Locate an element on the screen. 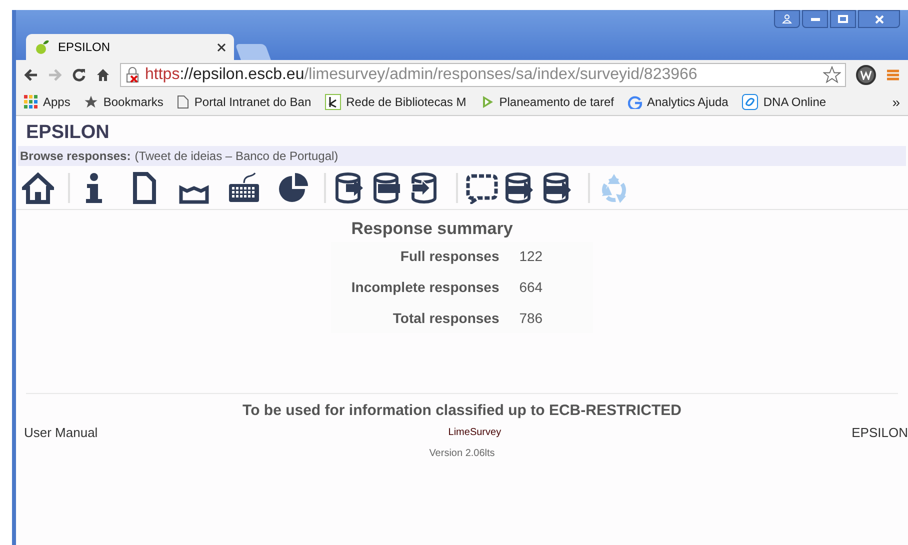 The width and height of the screenshot is (908, 545). menu-icon is located at coordinates (893, 75).